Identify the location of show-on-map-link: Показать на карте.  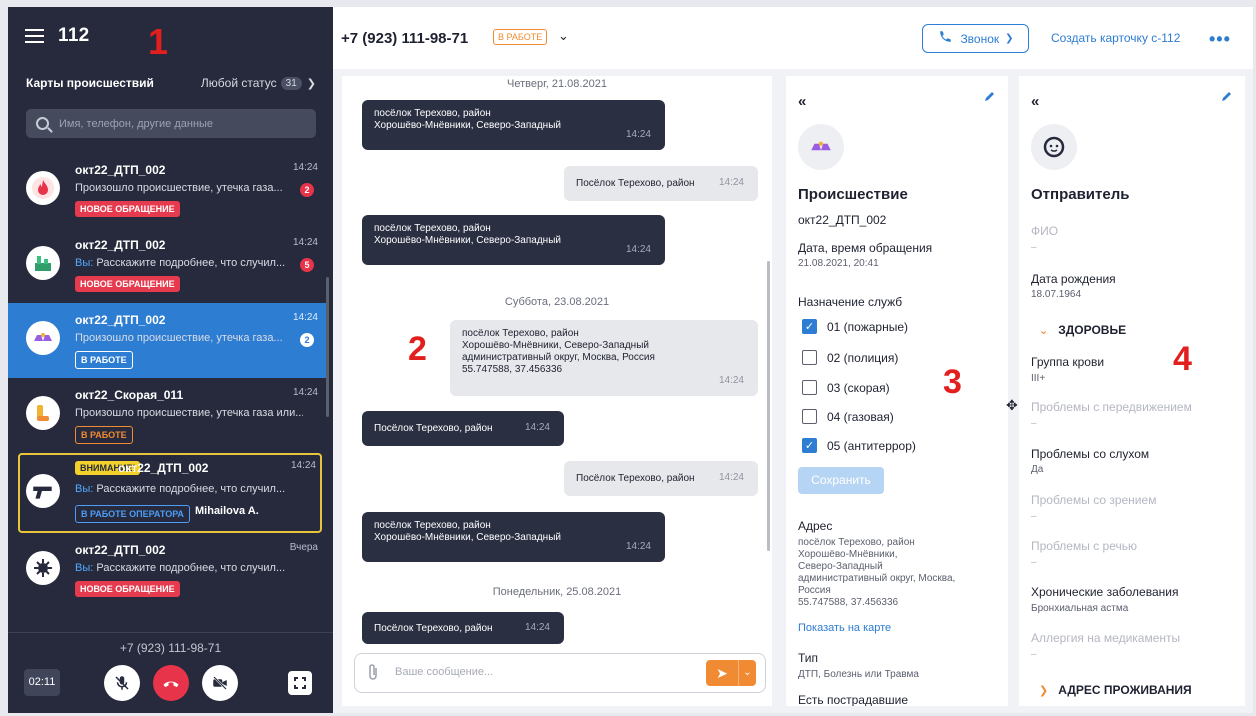
(844, 628).